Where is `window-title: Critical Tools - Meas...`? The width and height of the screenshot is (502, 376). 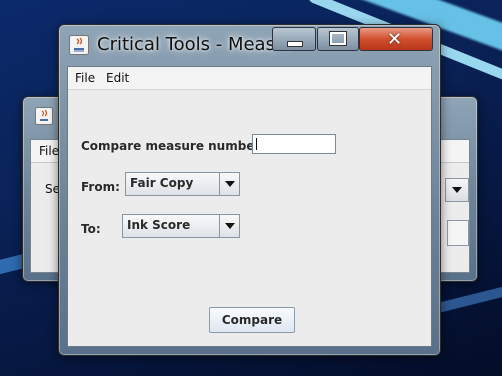 window-title: Critical Tools - Meas... is located at coordinates (195, 44).